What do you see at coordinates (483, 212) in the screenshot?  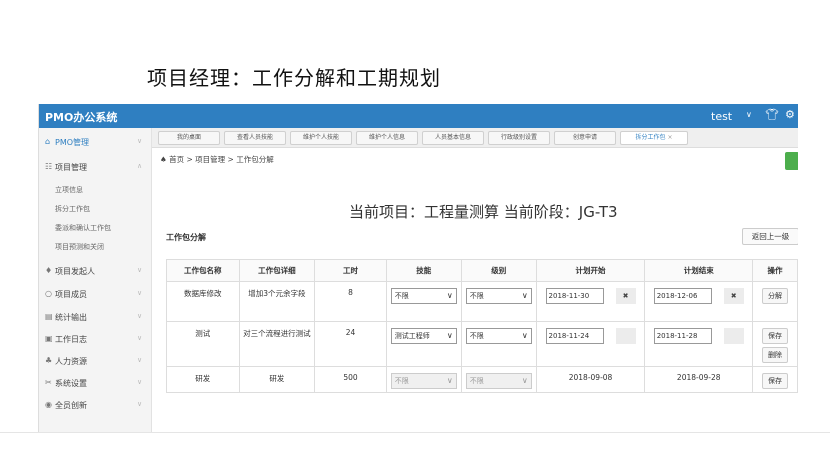 I see `current-project-heading: 当前项目：工程量测算 当前阶段：JG-T3` at bounding box center [483, 212].